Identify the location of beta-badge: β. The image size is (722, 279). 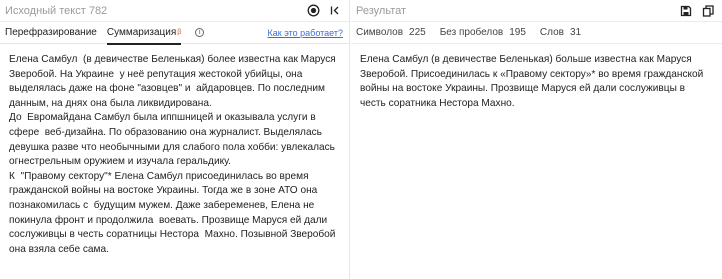
(179, 32).